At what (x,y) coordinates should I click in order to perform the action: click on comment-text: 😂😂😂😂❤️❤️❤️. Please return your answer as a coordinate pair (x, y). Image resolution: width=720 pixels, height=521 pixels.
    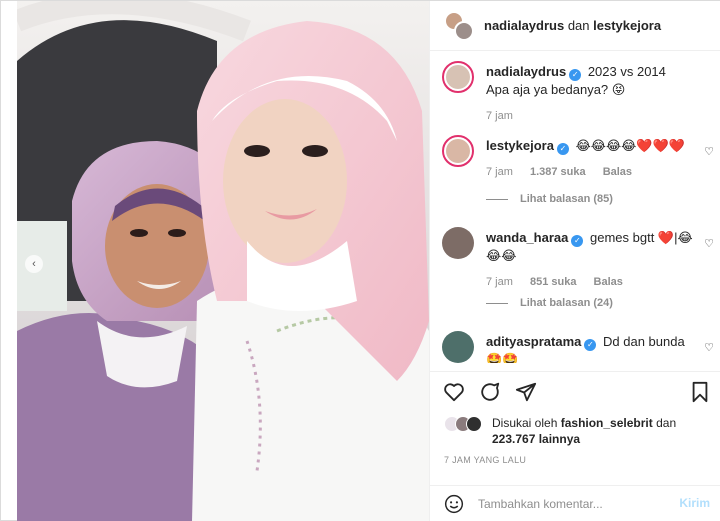
    Looking at the image, I should click on (630, 145).